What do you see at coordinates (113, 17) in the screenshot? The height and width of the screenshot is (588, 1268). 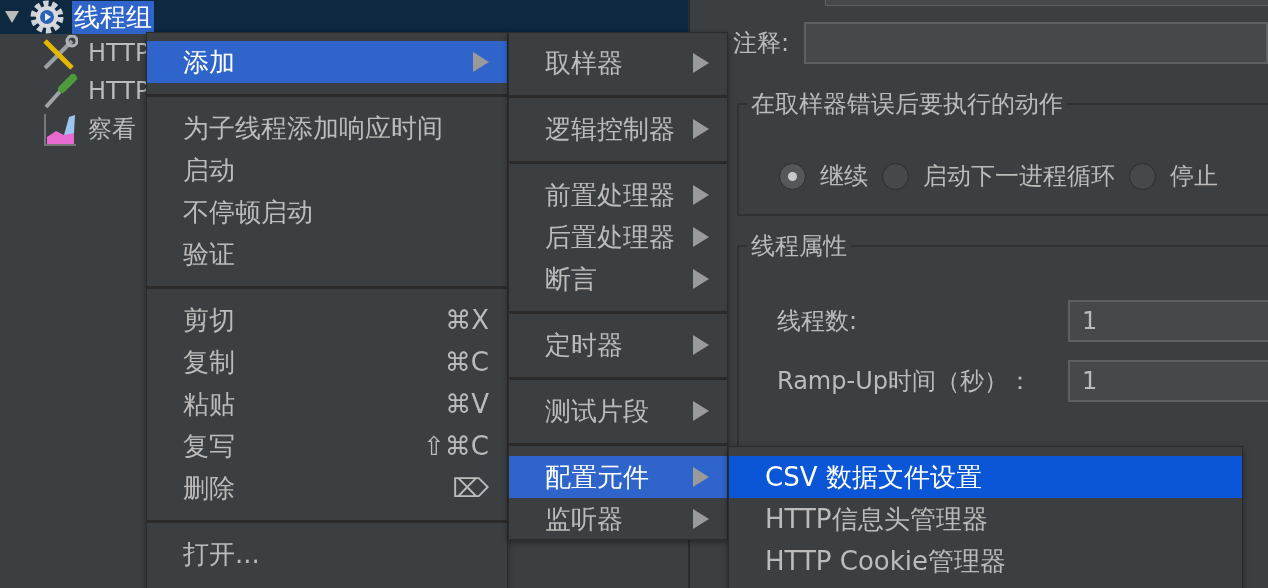 I see `tree-item: 线程组` at bounding box center [113, 17].